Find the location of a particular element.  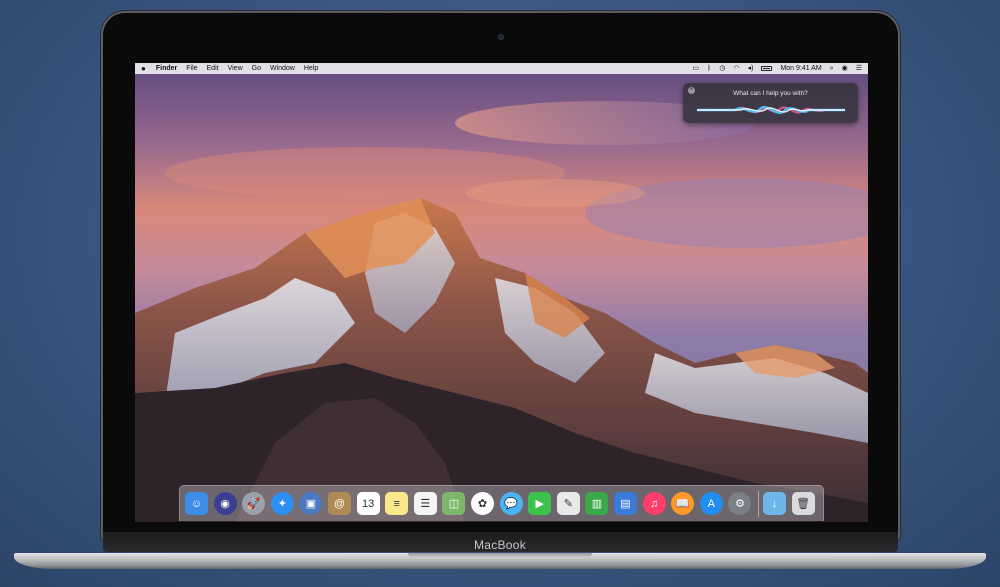

list-icon: ☰ is located at coordinates (859, 68).